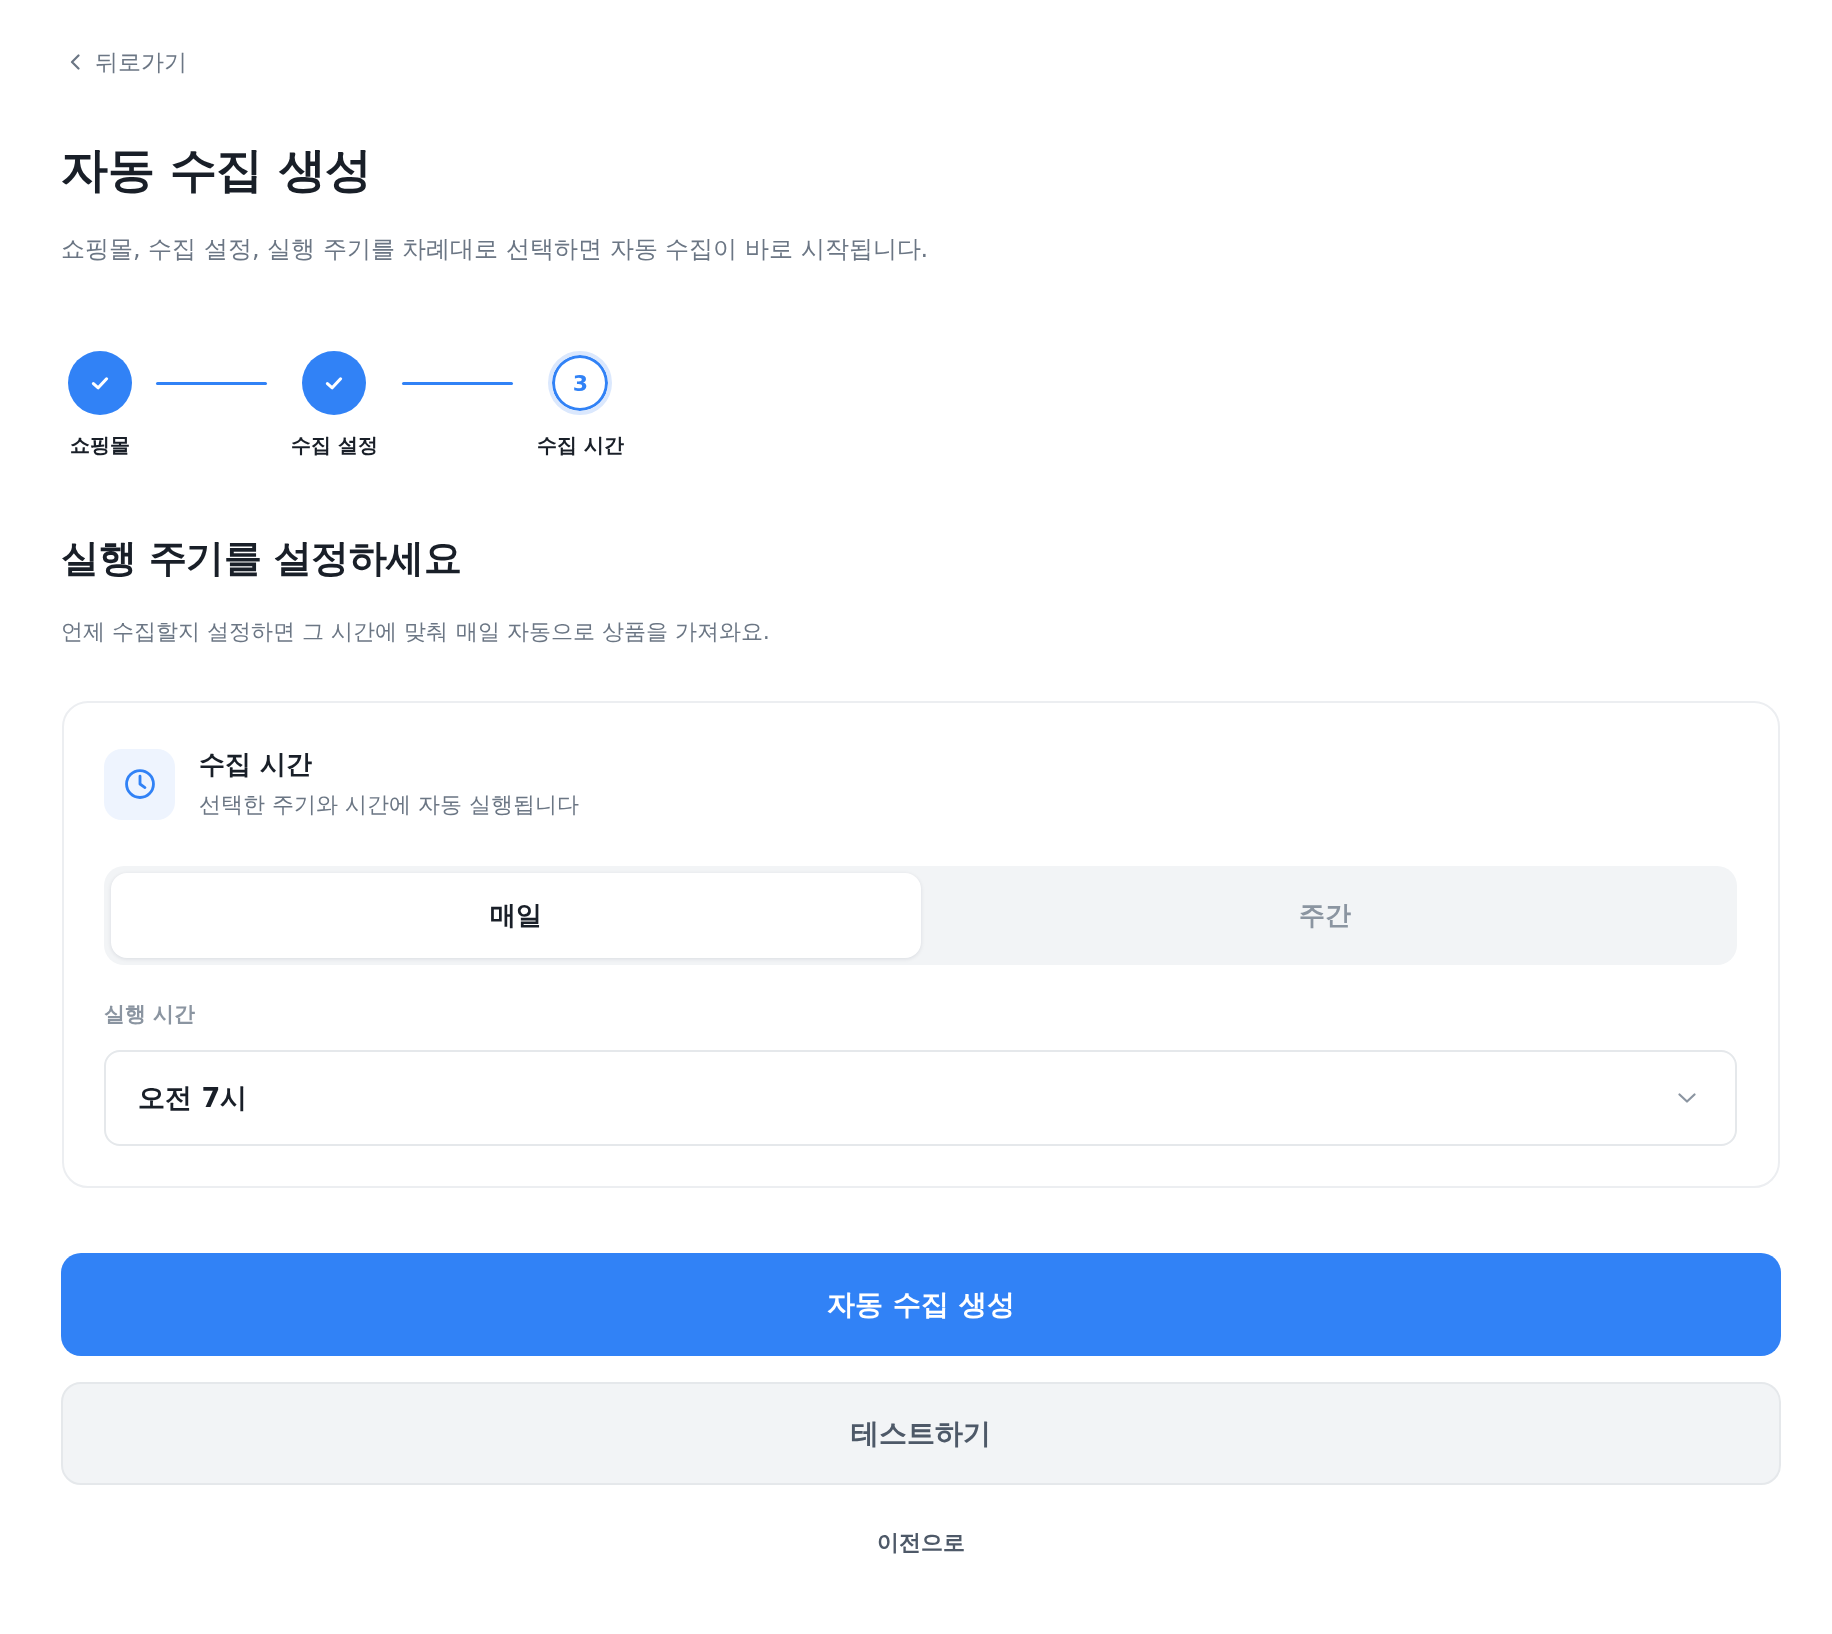  What do you see at coordinates (415, 631) in the screenshot?
I see `section-description: 언제 수집할지 설정하면 그 시간에 맞춰 매일 자동으로 상품을 가져와요.` at bounding box center [415, 631].